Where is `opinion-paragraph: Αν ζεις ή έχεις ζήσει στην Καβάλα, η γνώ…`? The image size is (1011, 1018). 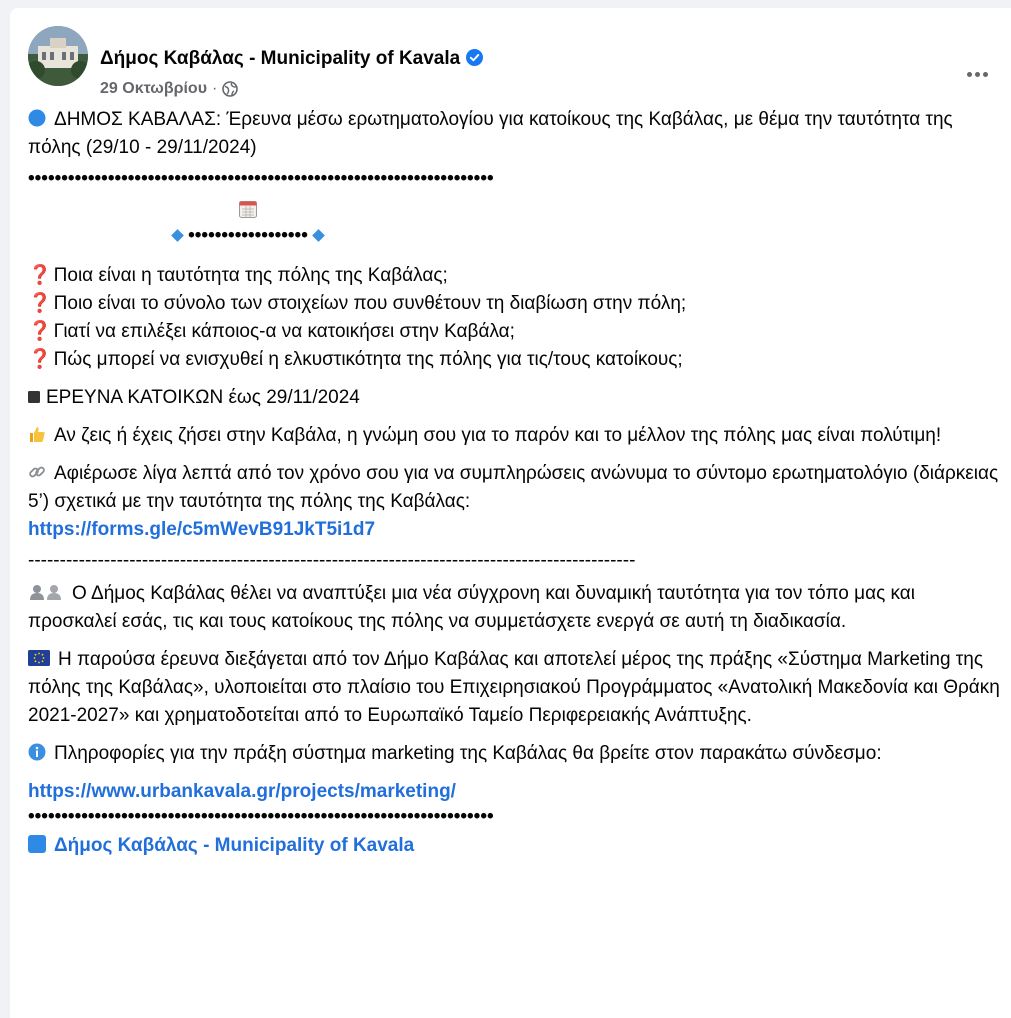 opinion-paragraph: Αν ζεις ή έχεις ζήσει στην Καβάλα, η γνώ… is located at coordinates (515, 436).